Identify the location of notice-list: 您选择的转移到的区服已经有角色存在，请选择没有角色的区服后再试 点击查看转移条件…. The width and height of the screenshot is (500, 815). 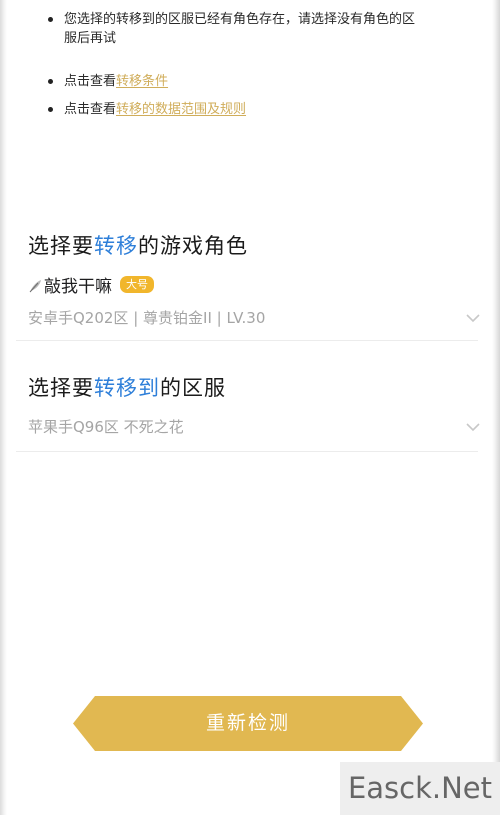
(236, 64).